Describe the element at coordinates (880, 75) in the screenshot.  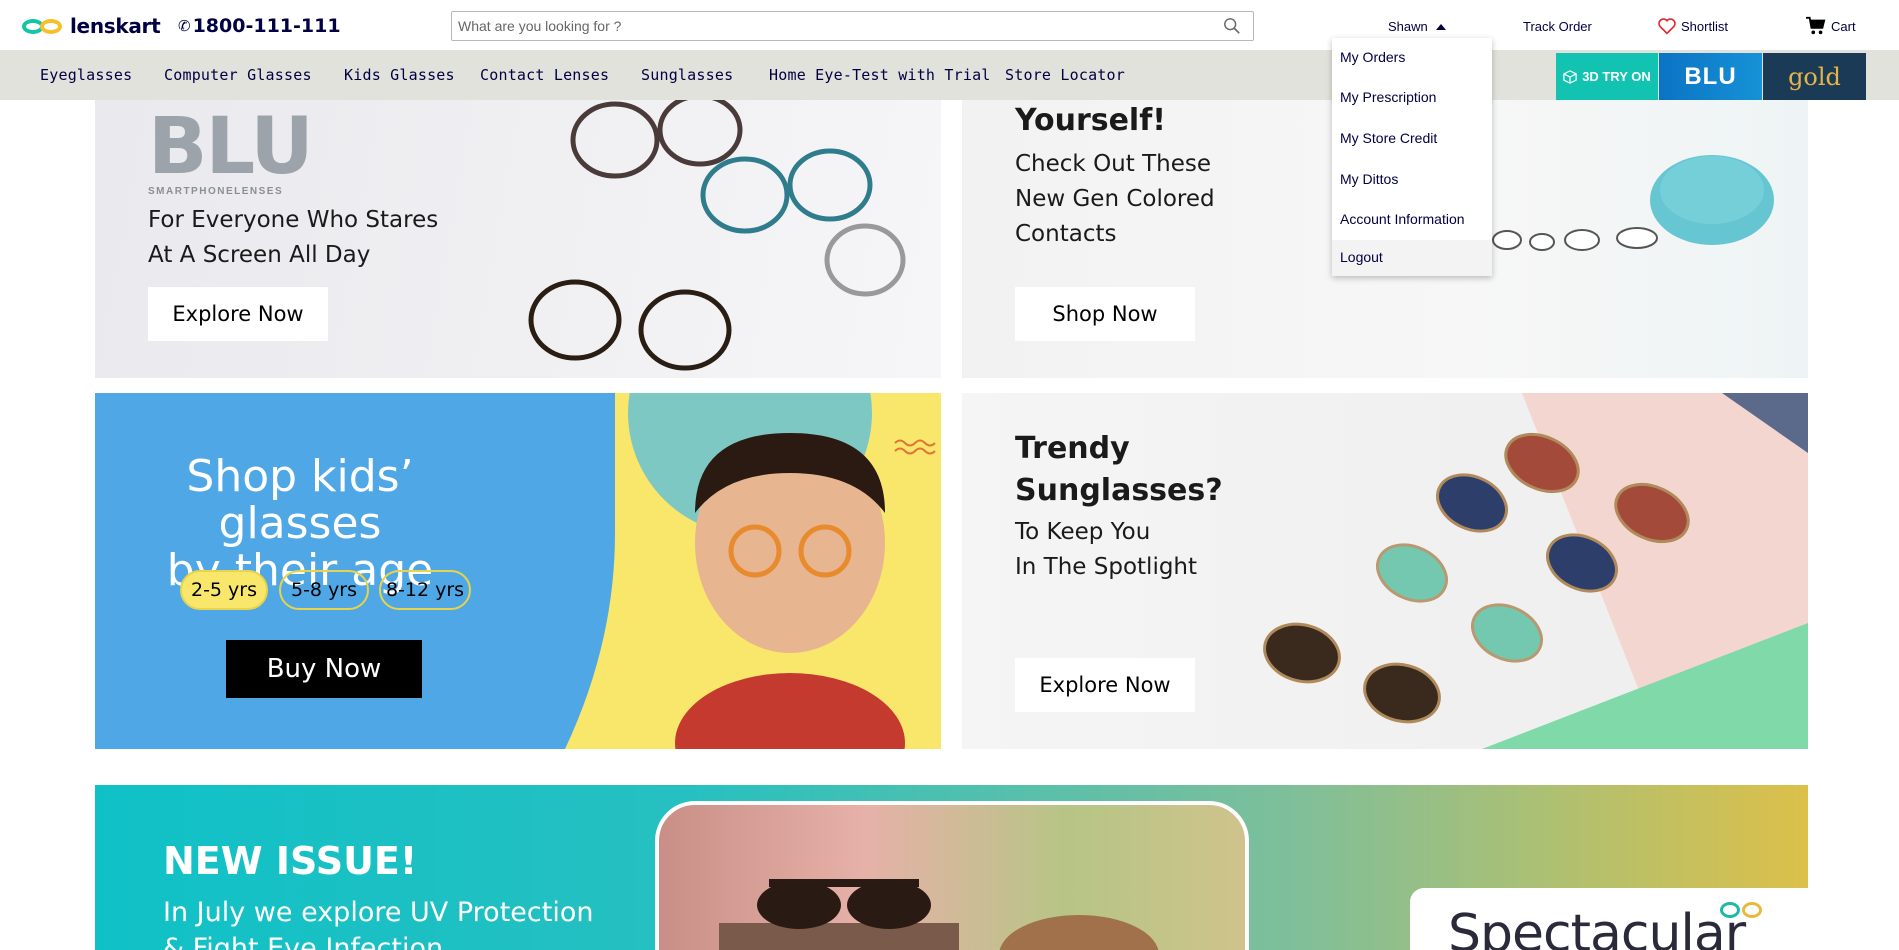
I see `nav-home-eye-test: Home Eye-Test with Trial` at that location.